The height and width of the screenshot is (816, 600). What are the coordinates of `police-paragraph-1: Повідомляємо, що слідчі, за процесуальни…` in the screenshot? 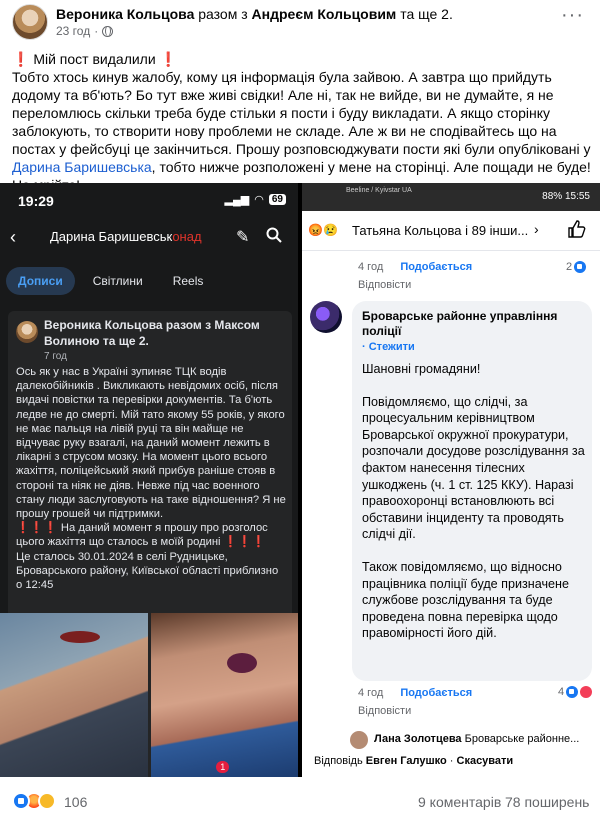 It's located at (473, 468).